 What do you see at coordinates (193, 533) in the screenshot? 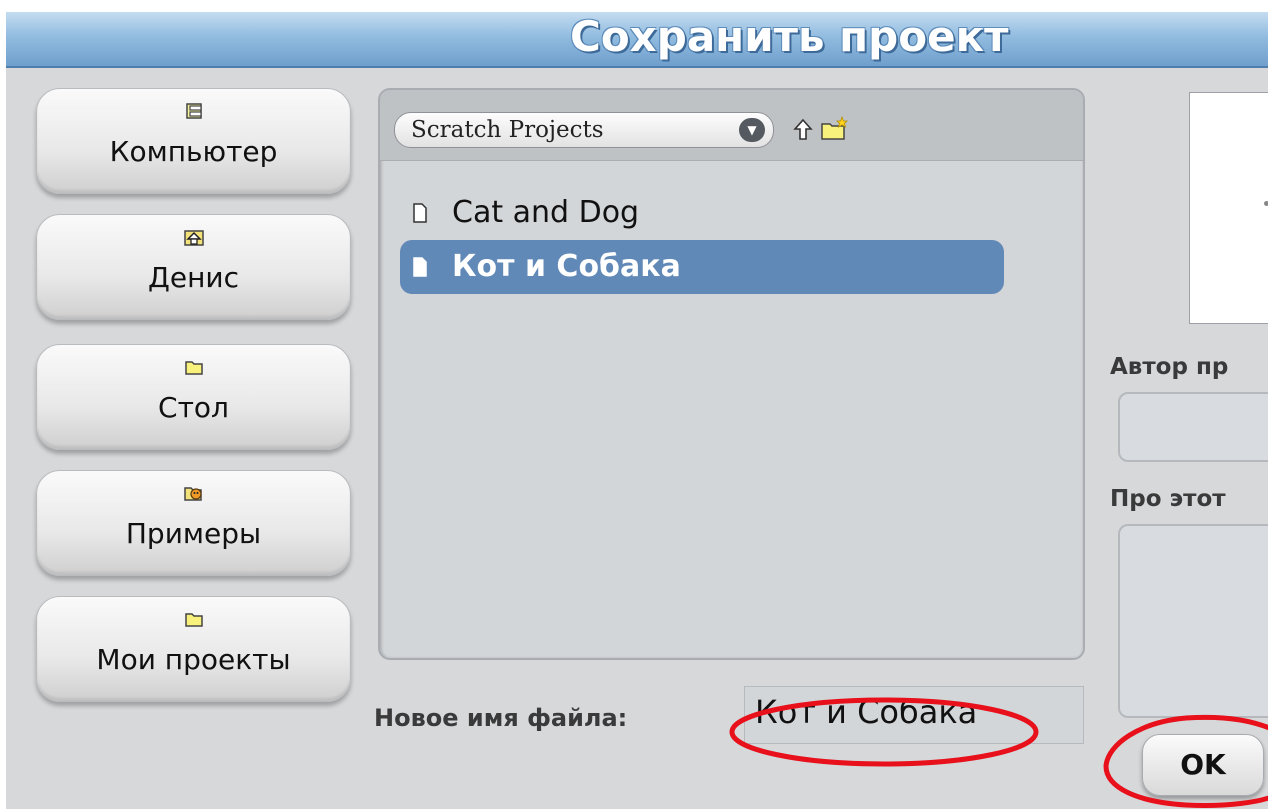
I see `location-examples-label: Примеры` at bounding box center [193, 533].